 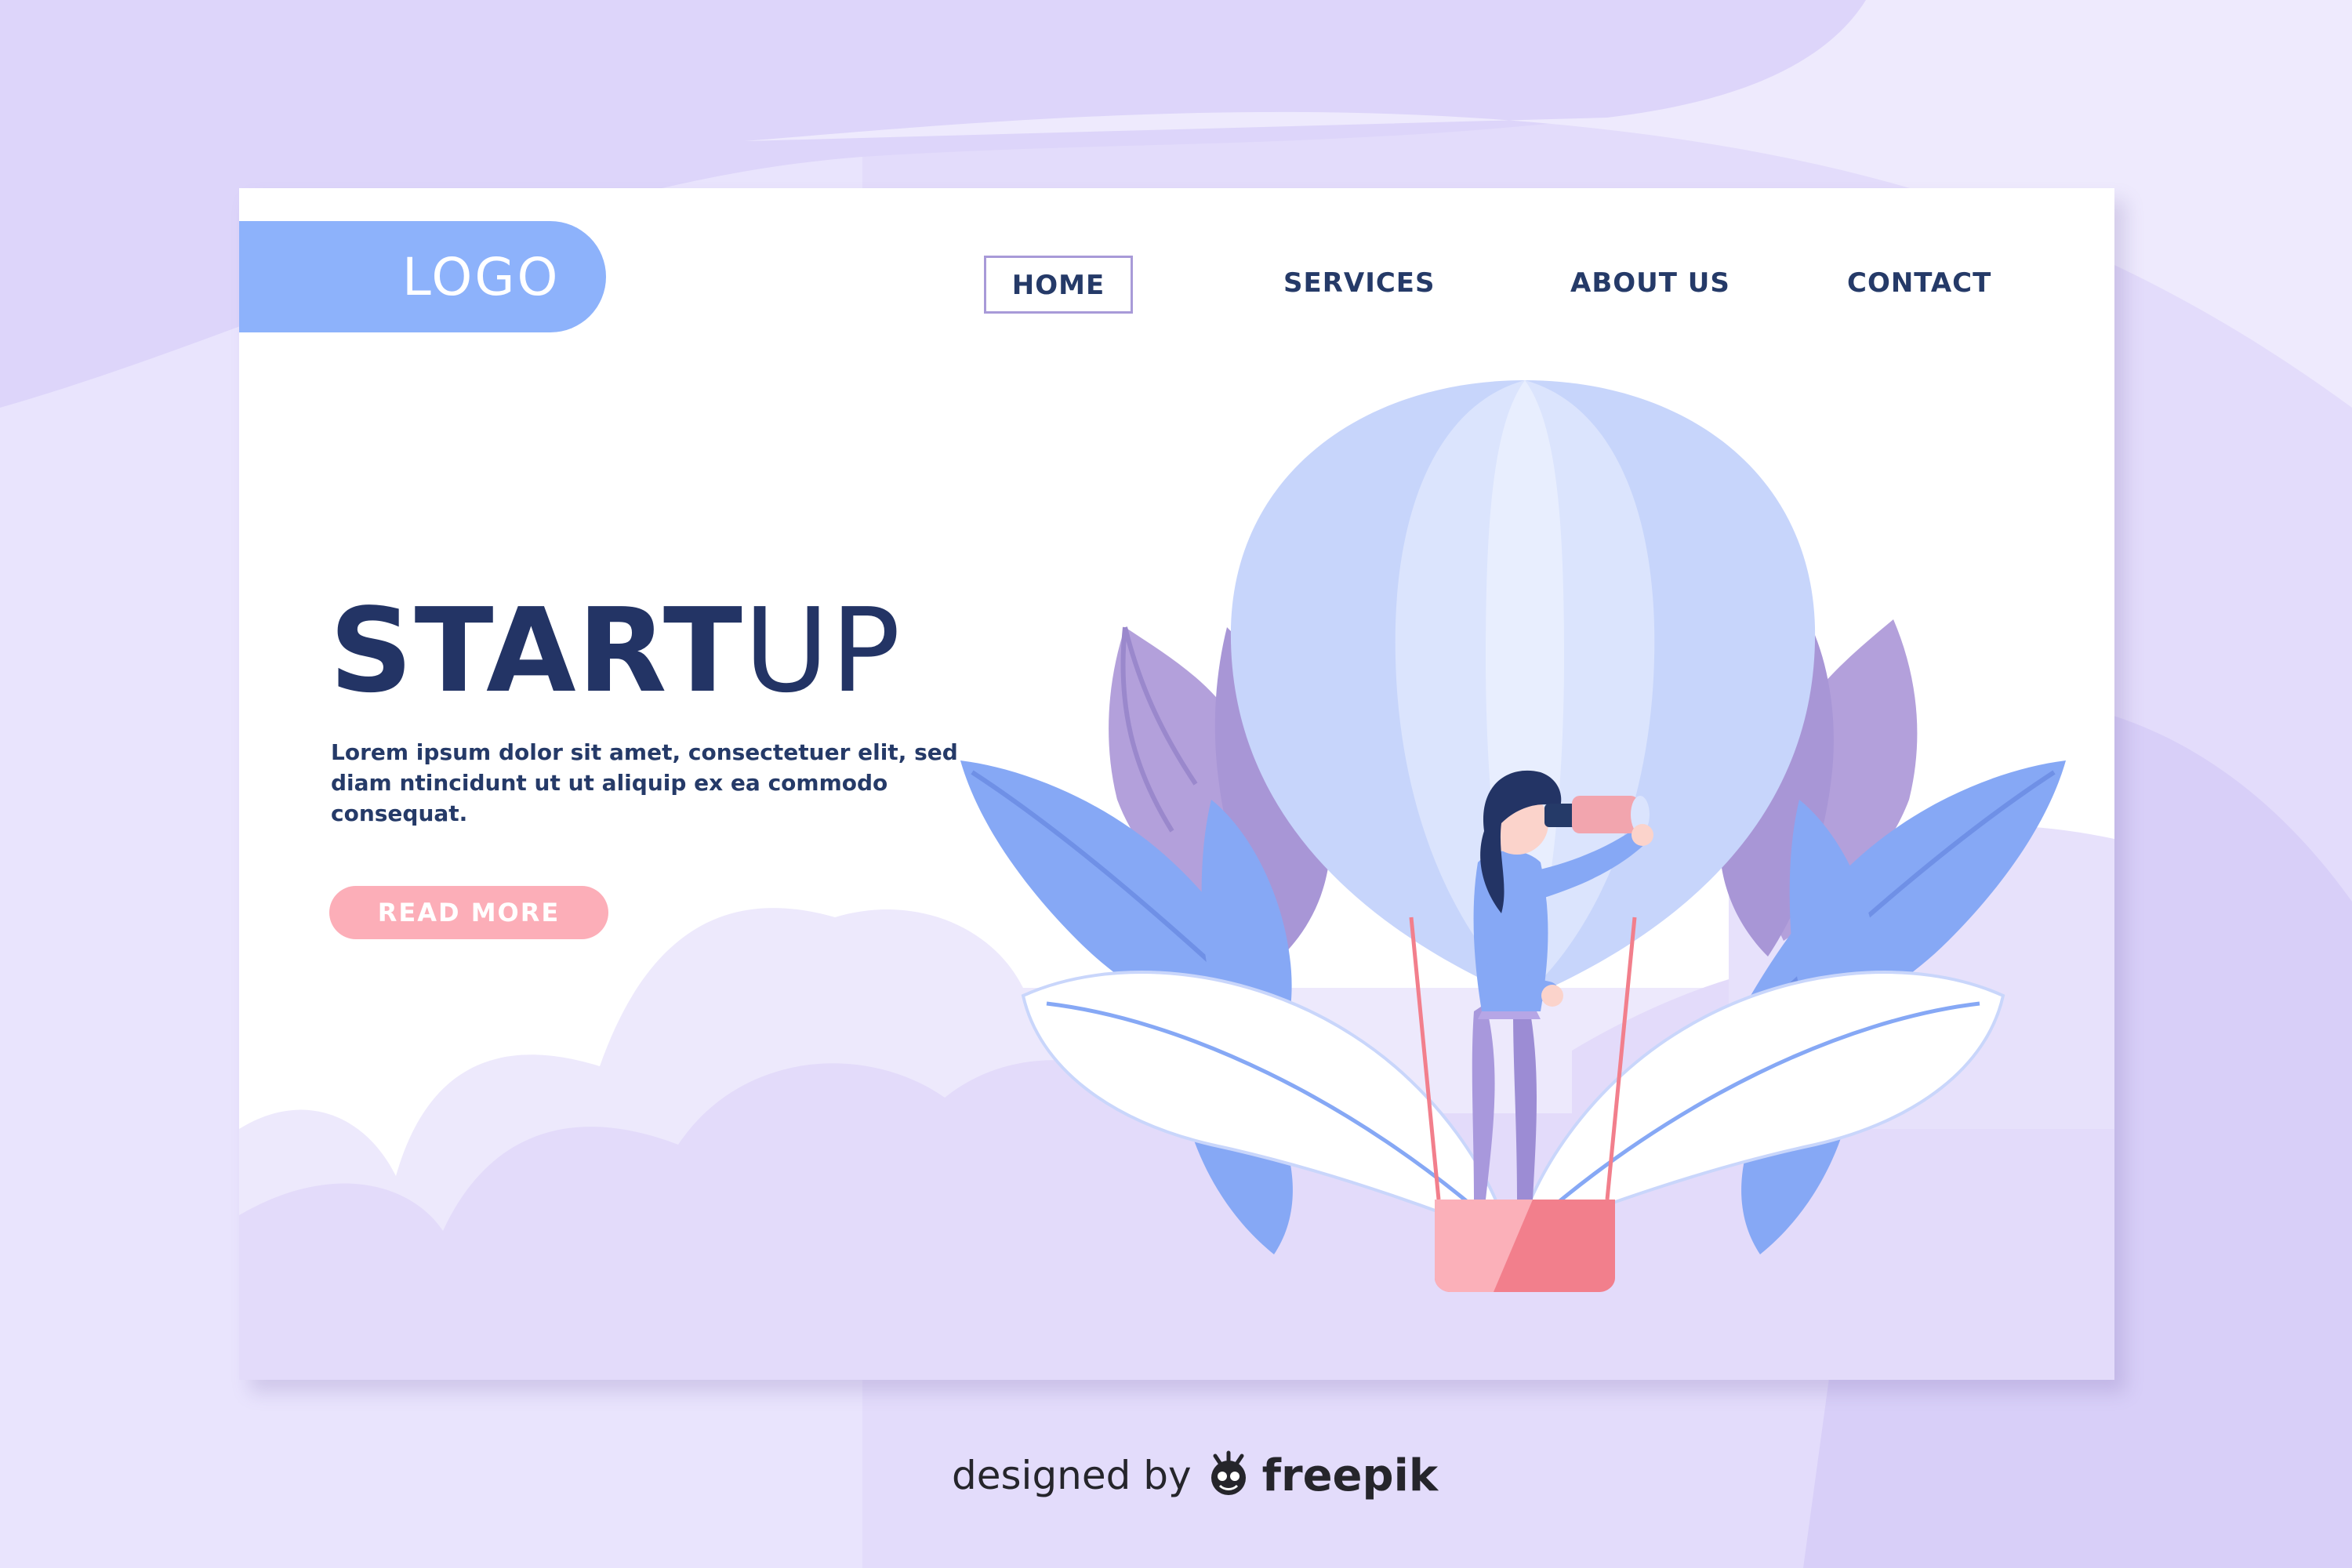 I want to click on credit-brand: freepik, so click(x=1350, y=1475).